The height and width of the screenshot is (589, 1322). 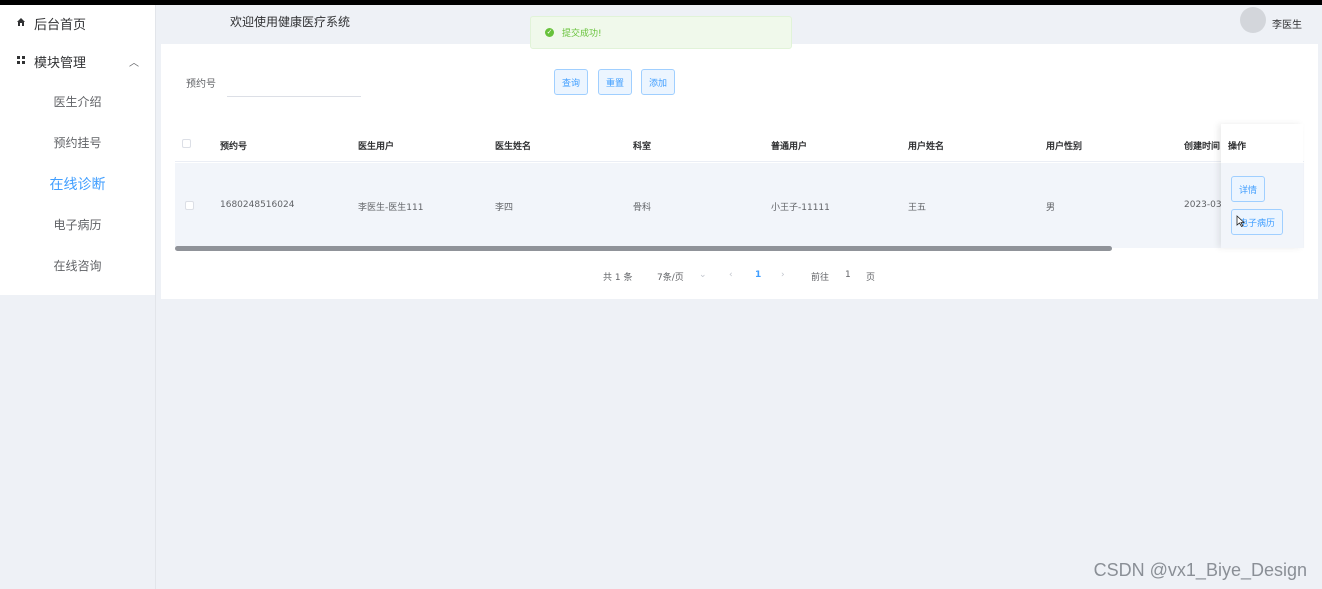 What do you see at coordinates (615, 82) in the screenshot?
I see `reset-button: 重置` at bounding box center [615, 82].